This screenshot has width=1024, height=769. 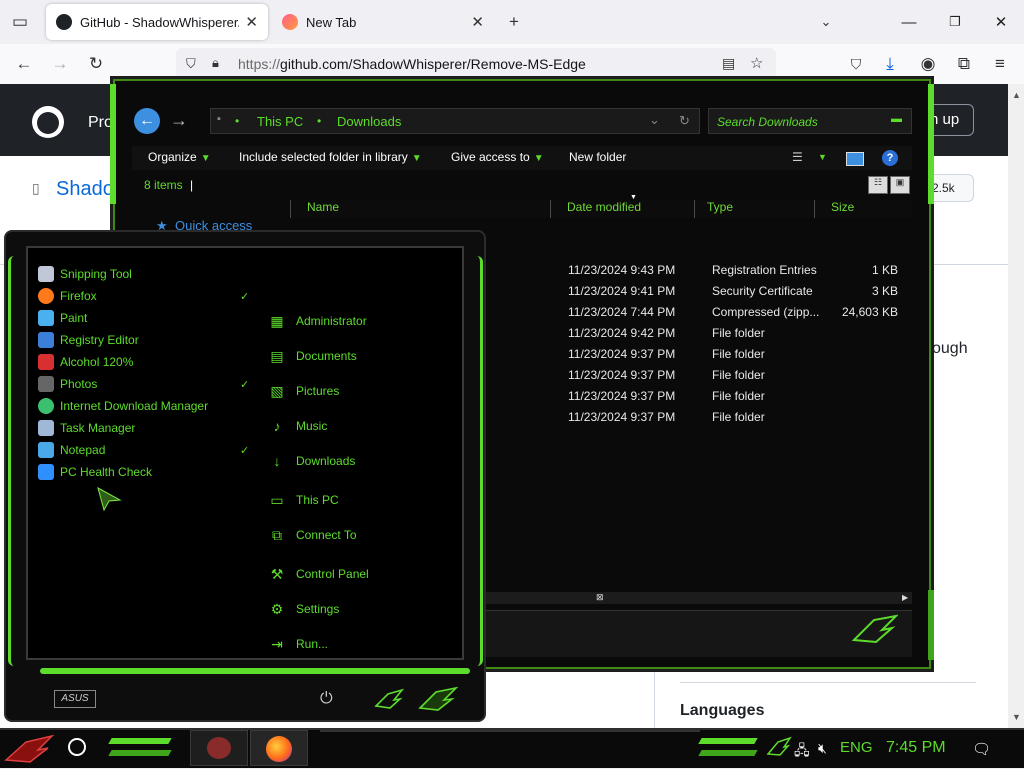 What do you see at coordinates (633, 197) in the screenshot?
I see `sort-arrow-icon: ▼` at bounding box center [633, 197].